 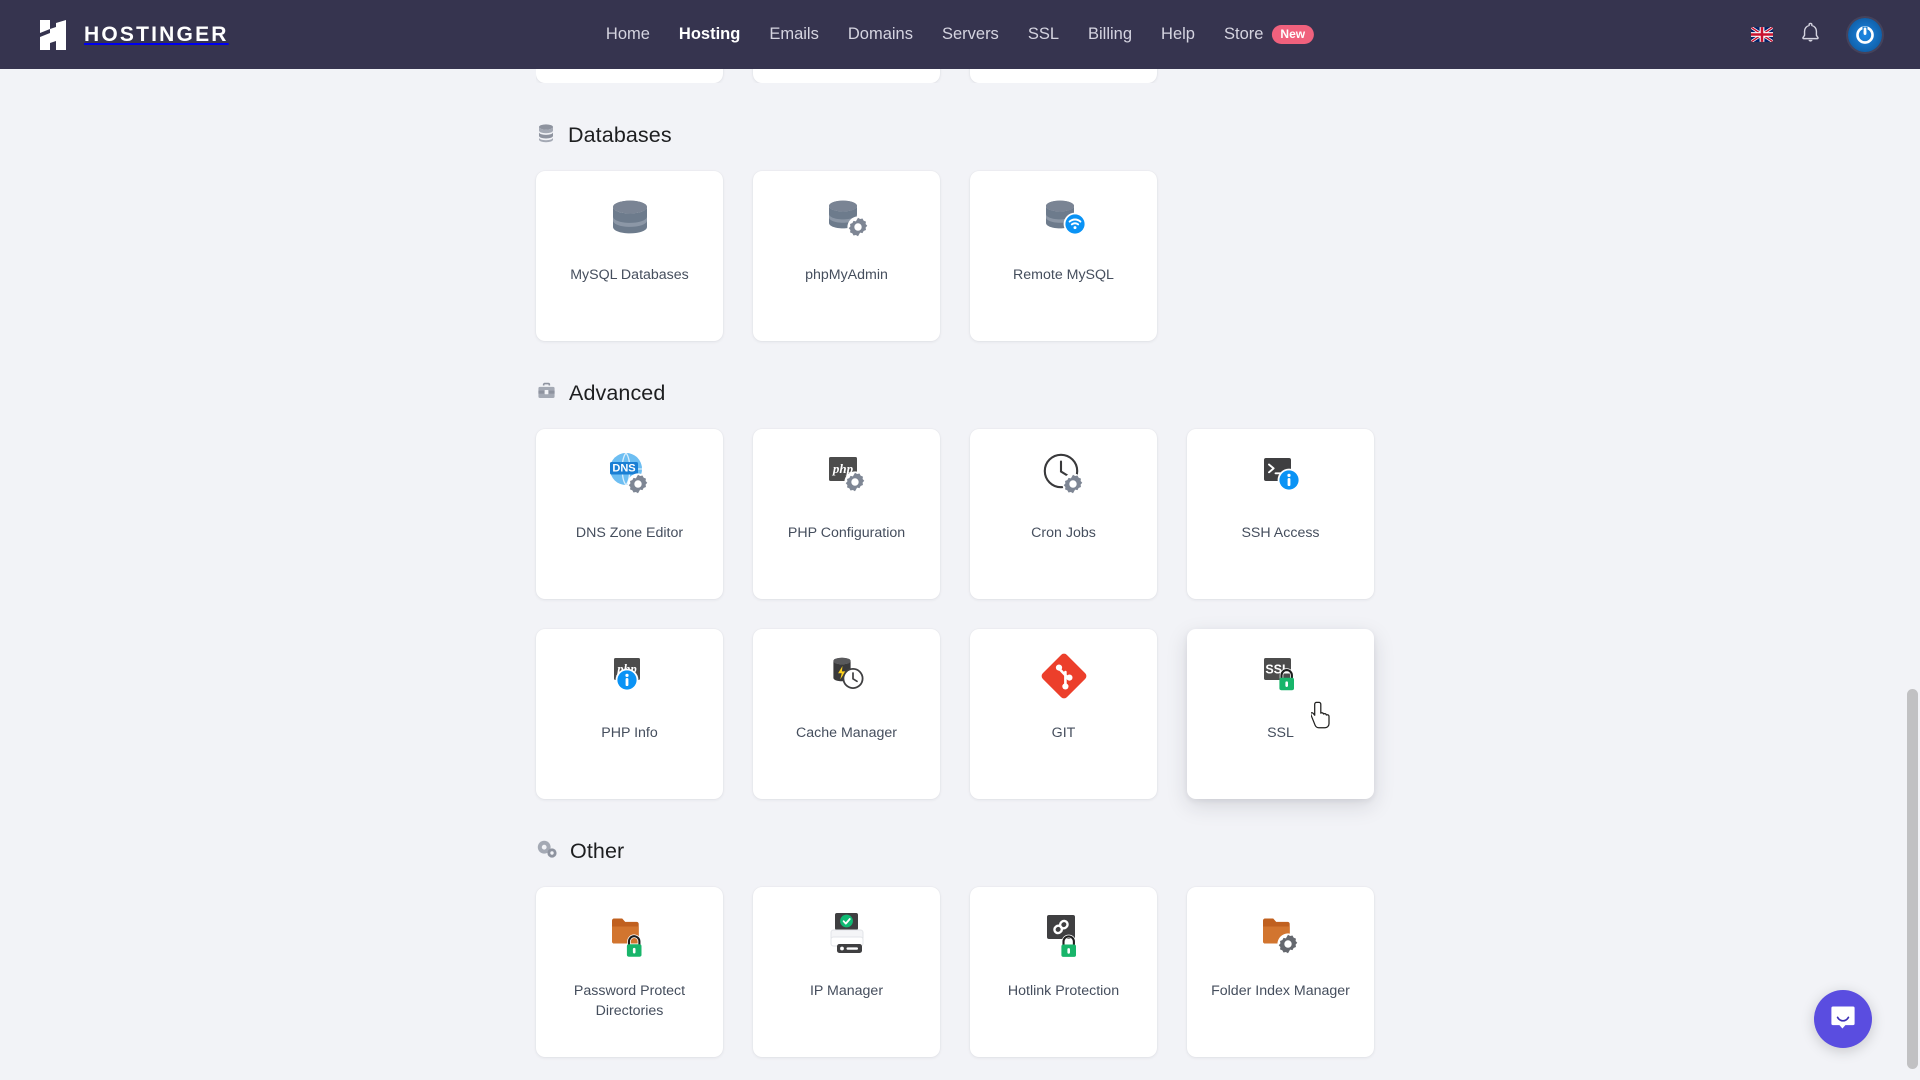 I want to click on card-label: PHP Info, so click(x=629, y=733).